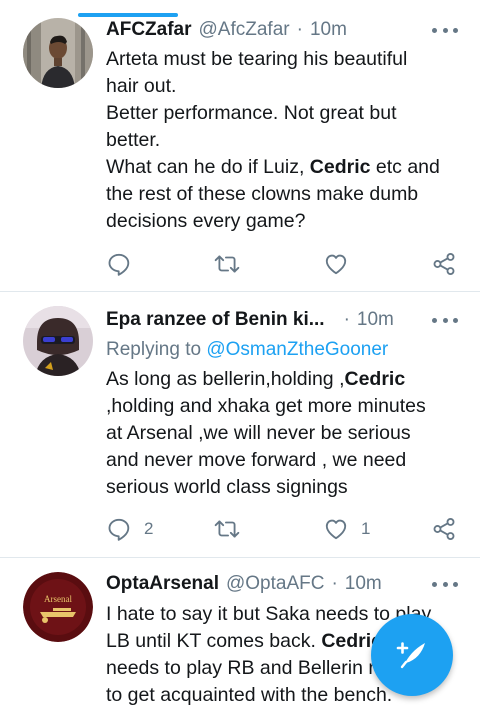  What do you see at coordinates (273, 167) in the screenshot?
I see `tweet-text-line: What can he do if Luiz, Cedric etc and` at bounding box center [273, 167].